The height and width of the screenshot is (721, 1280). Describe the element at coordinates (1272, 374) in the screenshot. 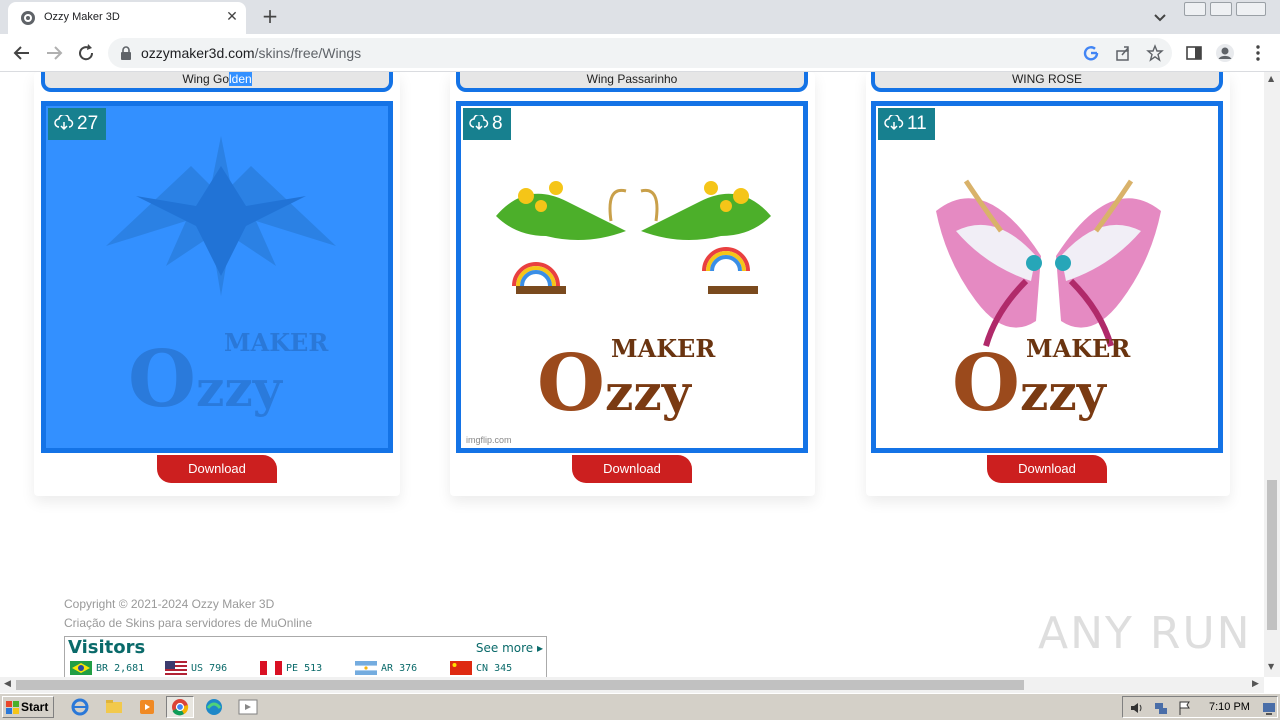

I see `vertical-scrollbar: ▲ ▼` at that location.